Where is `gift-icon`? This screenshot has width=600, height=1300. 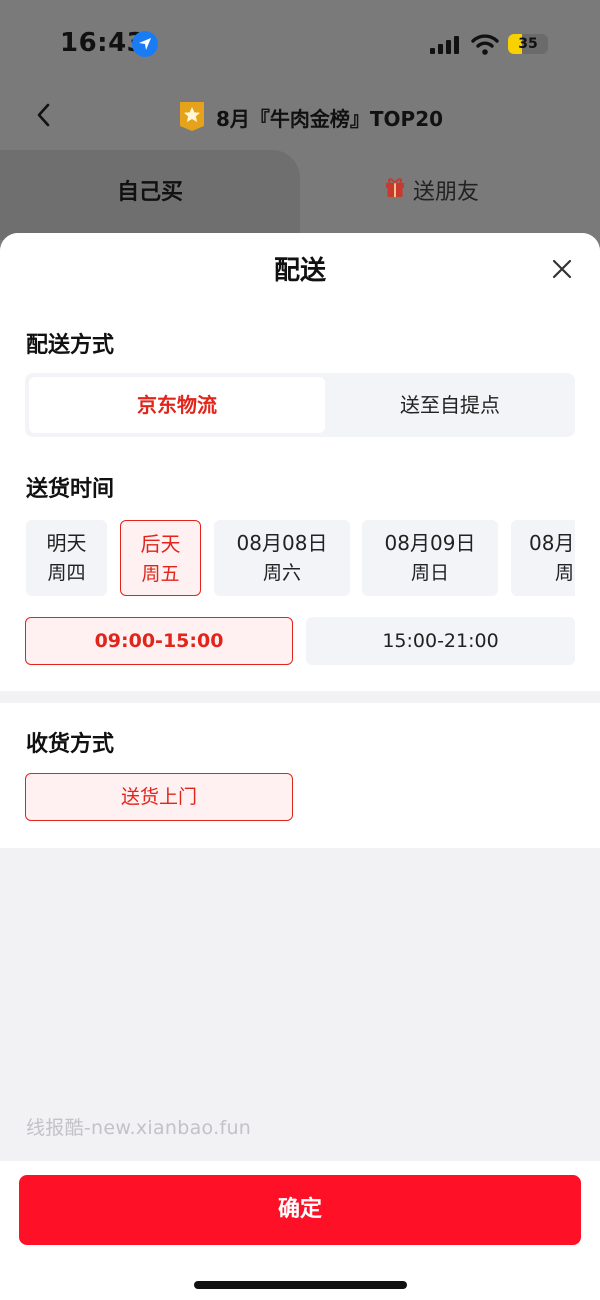 gift-icon is located at coordinates (395, 187).